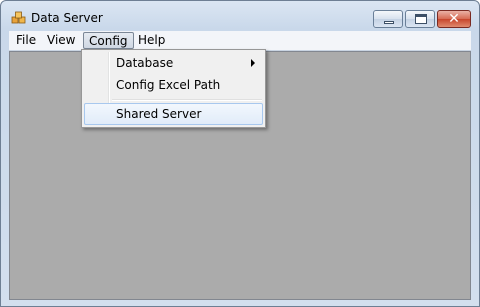  I want to click on menu-file: File, so click(26, 40).